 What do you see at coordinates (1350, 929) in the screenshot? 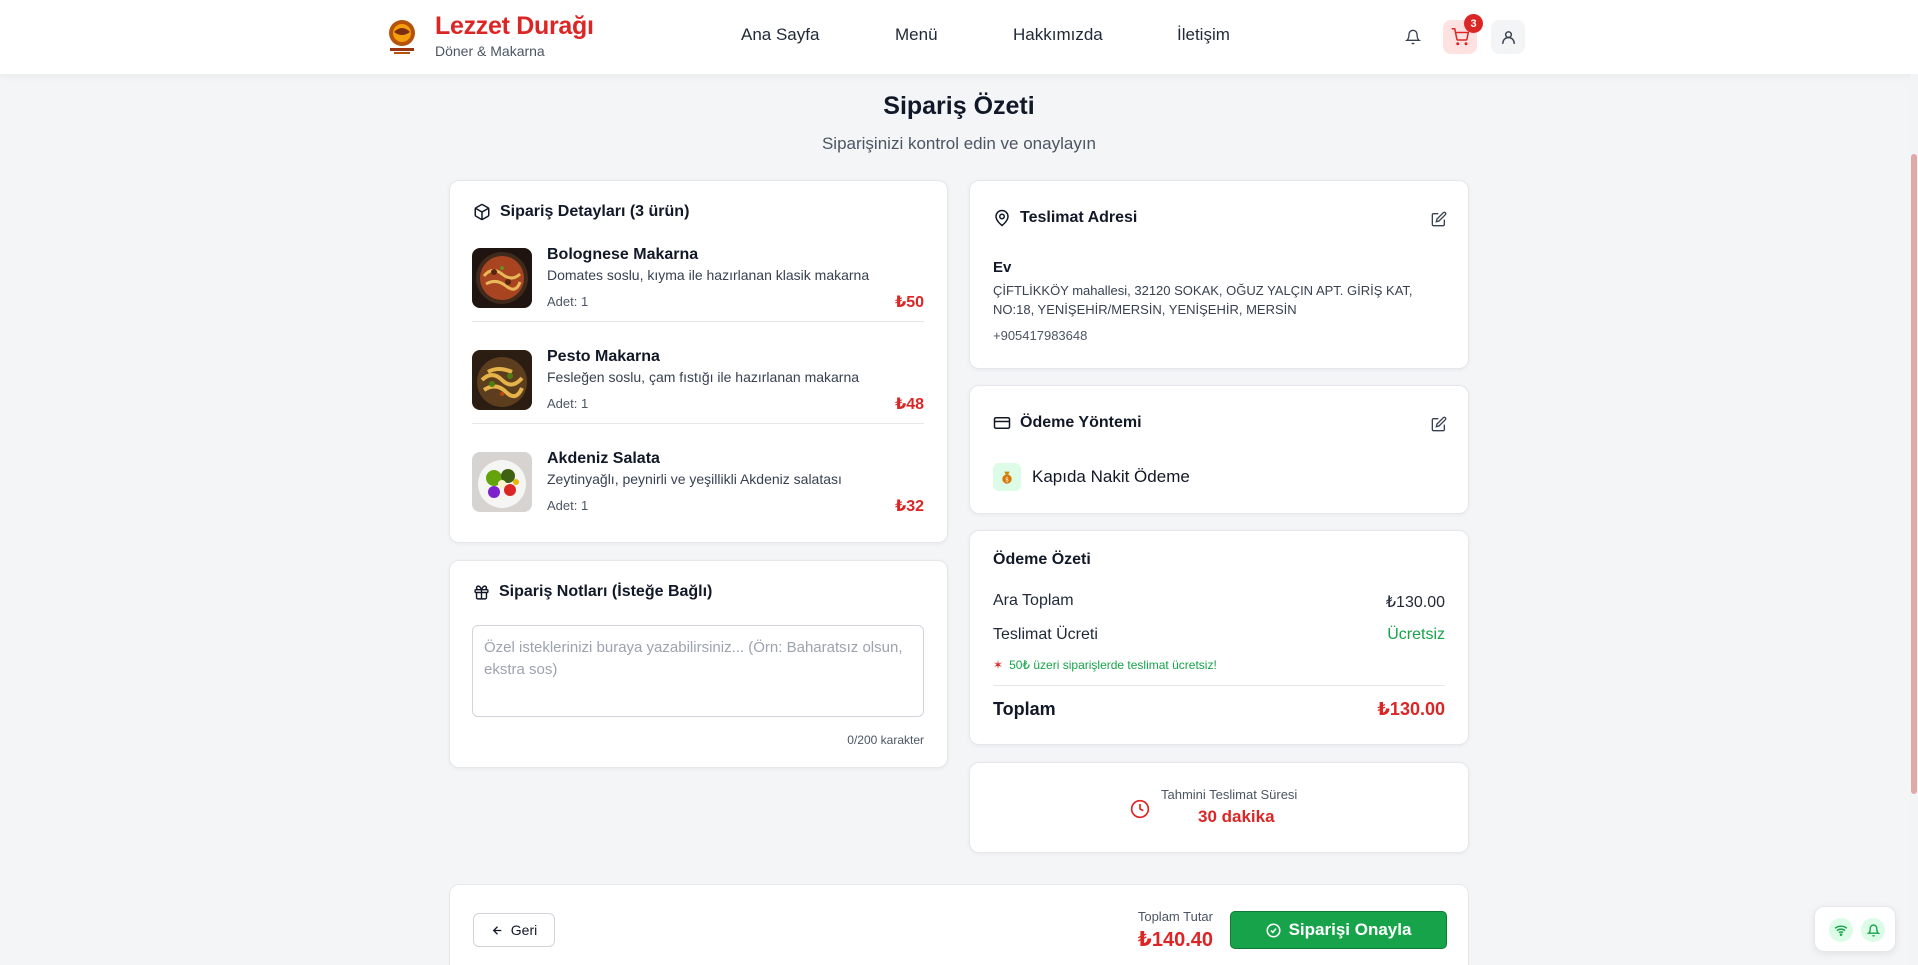
I see `confirm-order-label: Siparişi Onayla` at bounding box center [1350, 929].